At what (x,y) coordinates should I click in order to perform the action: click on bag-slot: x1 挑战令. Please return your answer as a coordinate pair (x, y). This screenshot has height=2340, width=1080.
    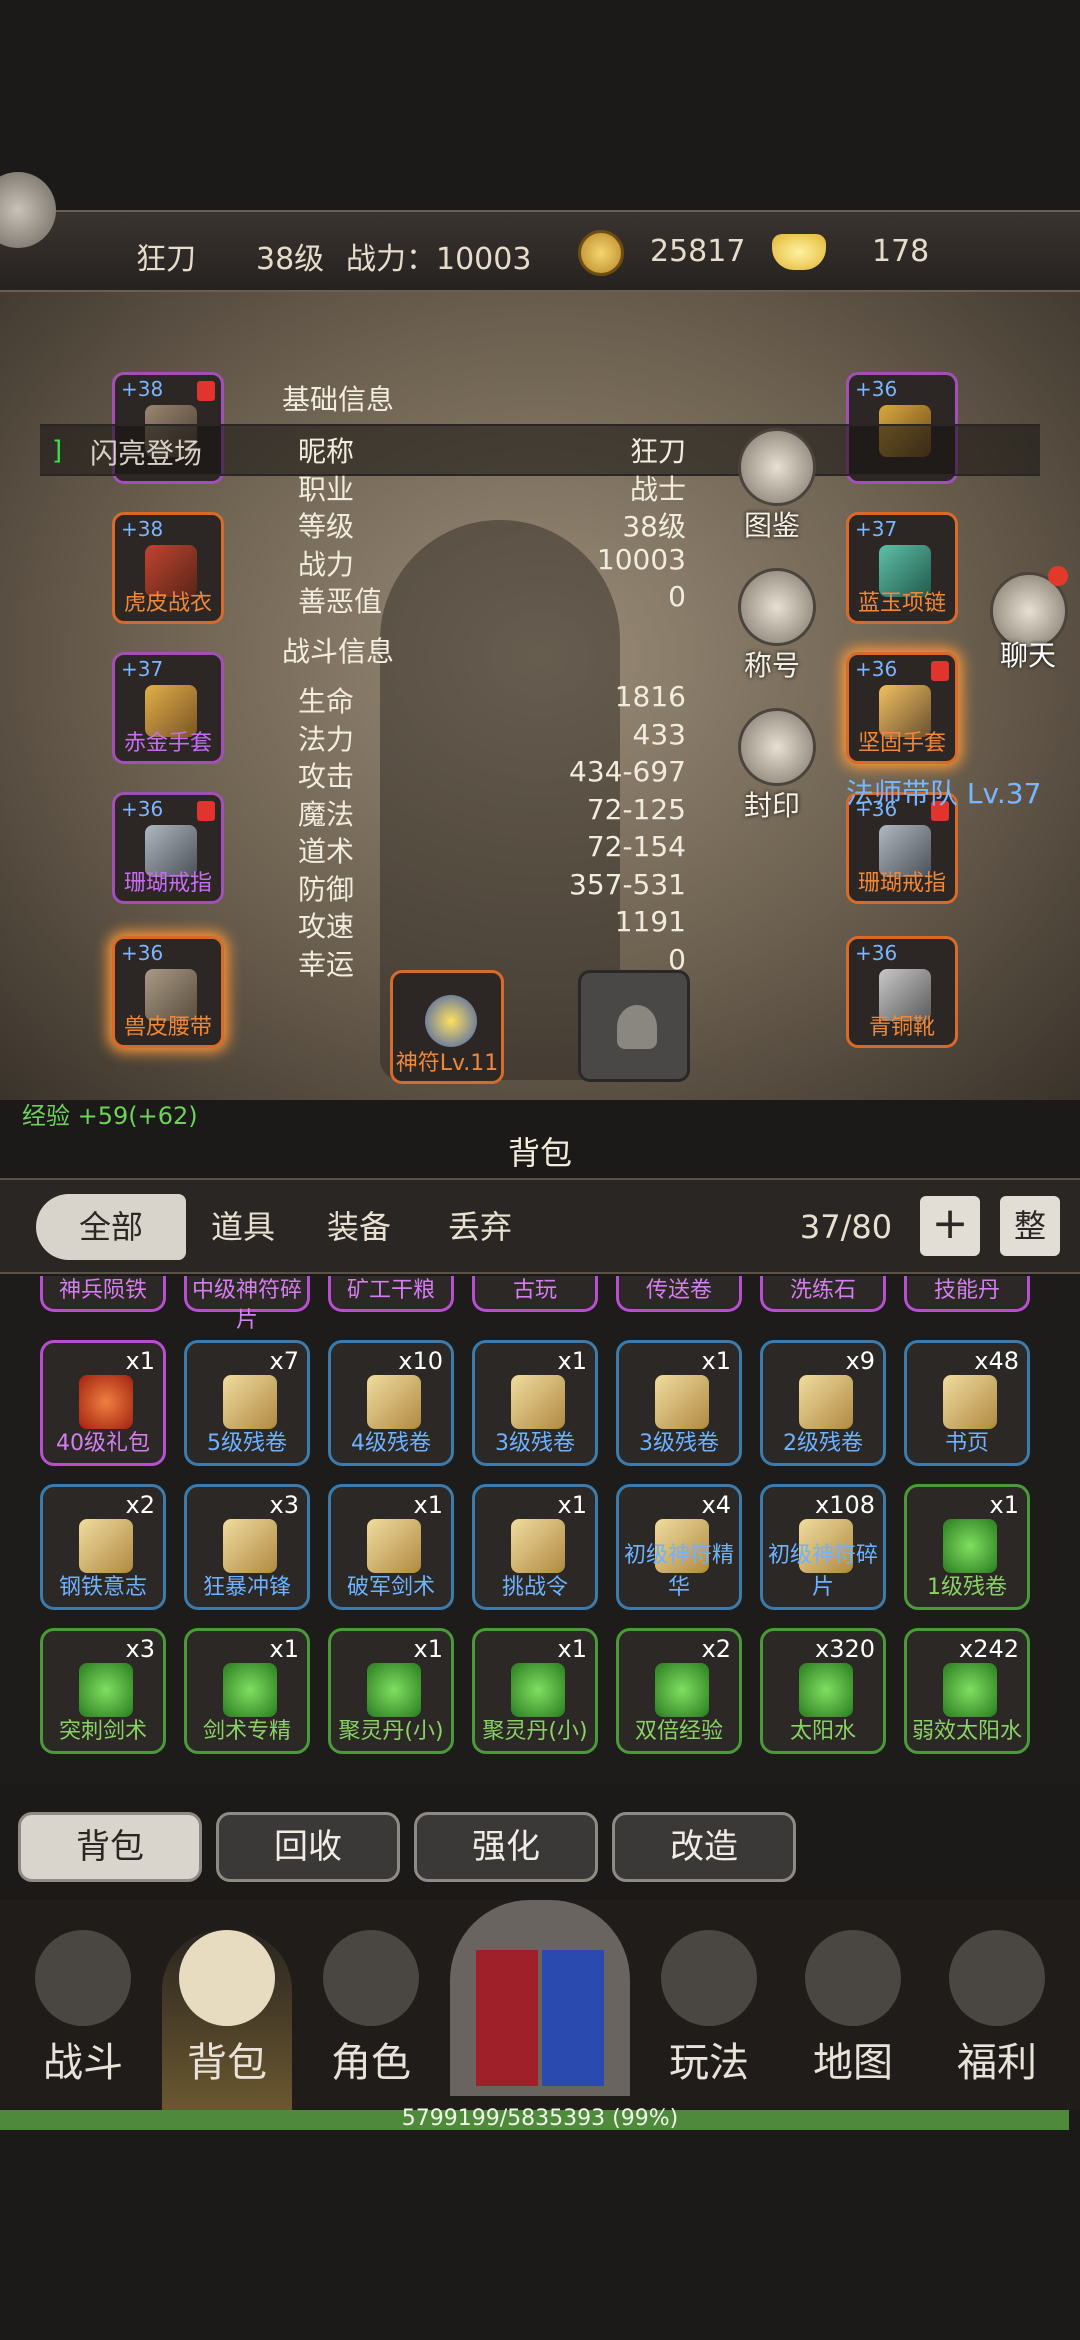
    Looking at the image, I should click on (535, 1547).